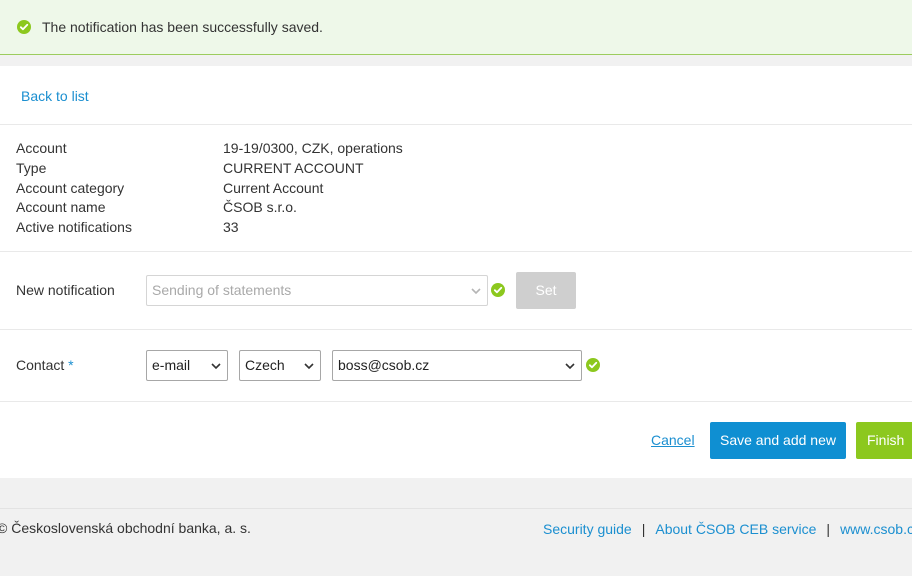 The height and width of the screenshot is (576, 912). Describe the element at coordinates (31, 167) in the screenshot. I see `info-label: Type` at that location.